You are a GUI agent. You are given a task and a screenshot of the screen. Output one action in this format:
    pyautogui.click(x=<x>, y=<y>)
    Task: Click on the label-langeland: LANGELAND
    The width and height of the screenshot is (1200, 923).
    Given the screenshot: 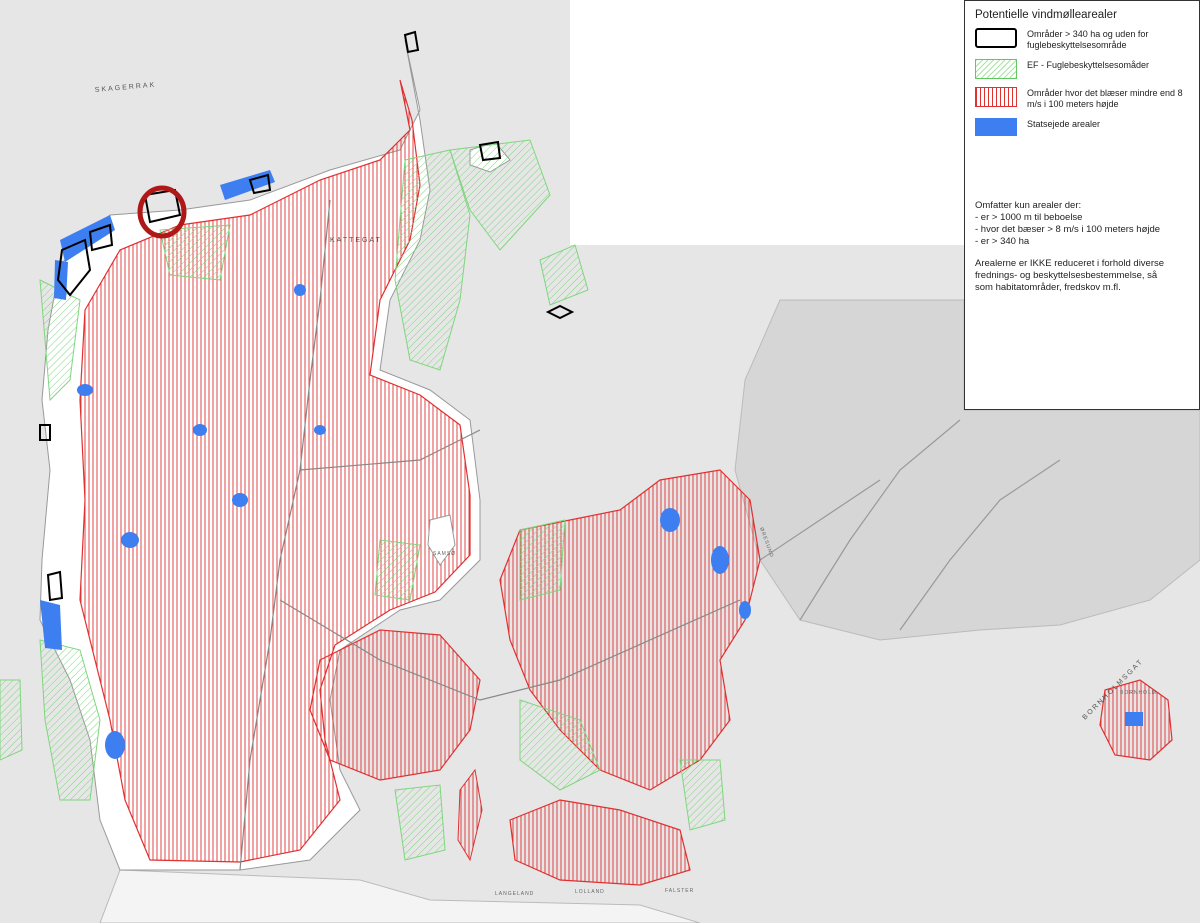 What is the action you would take?
    pyautogui.click(x=514, y=894)
    